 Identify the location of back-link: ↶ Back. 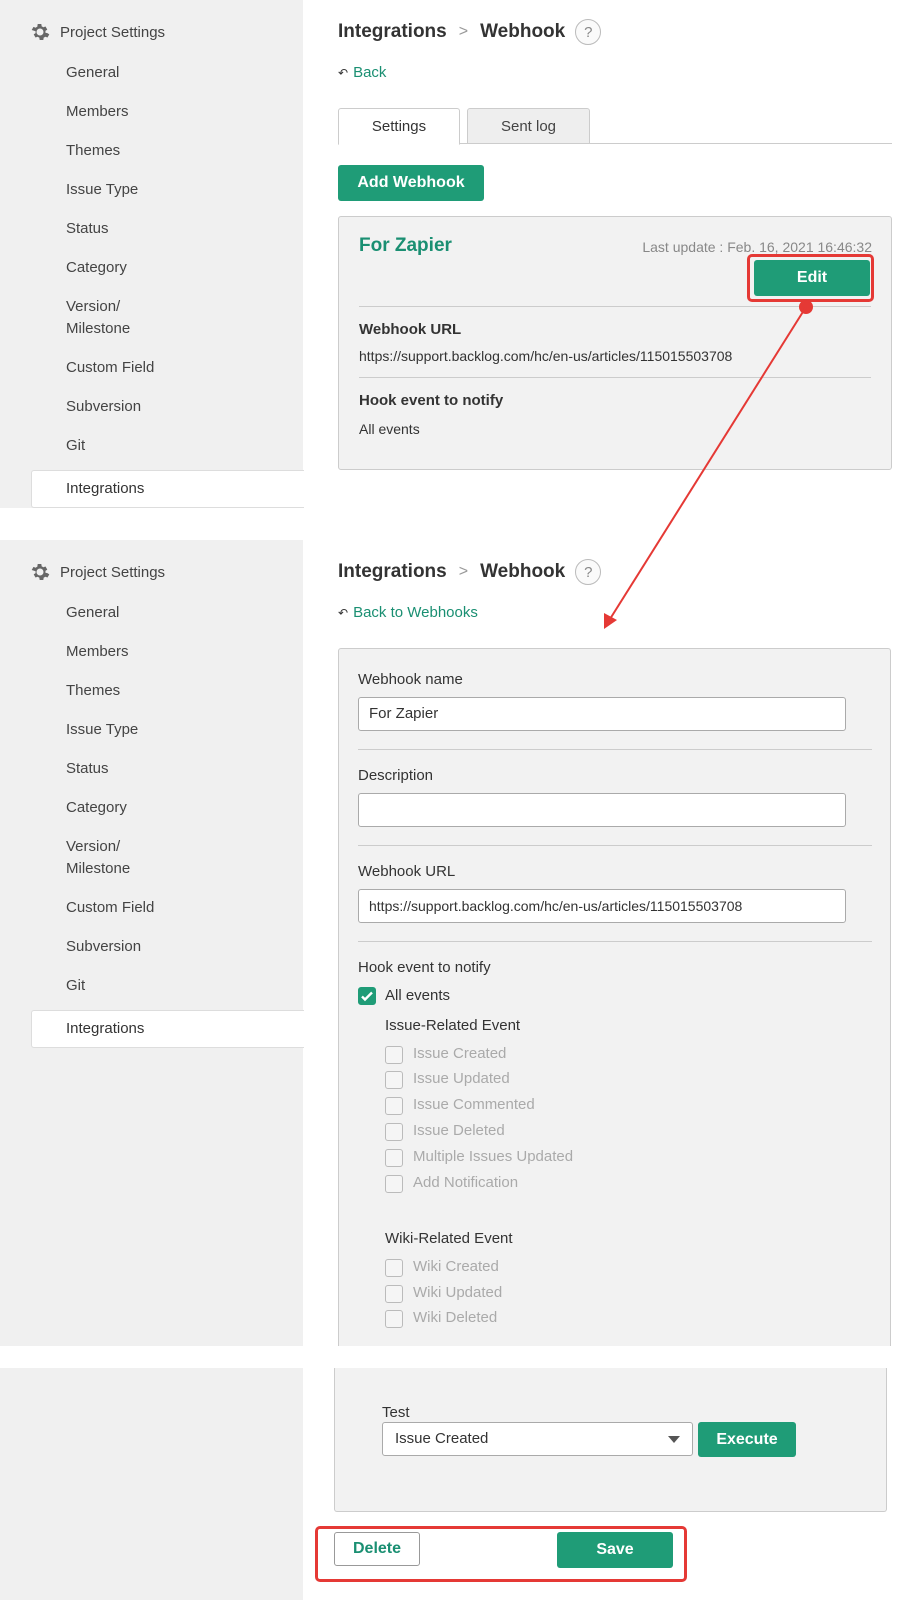
(362, 72).